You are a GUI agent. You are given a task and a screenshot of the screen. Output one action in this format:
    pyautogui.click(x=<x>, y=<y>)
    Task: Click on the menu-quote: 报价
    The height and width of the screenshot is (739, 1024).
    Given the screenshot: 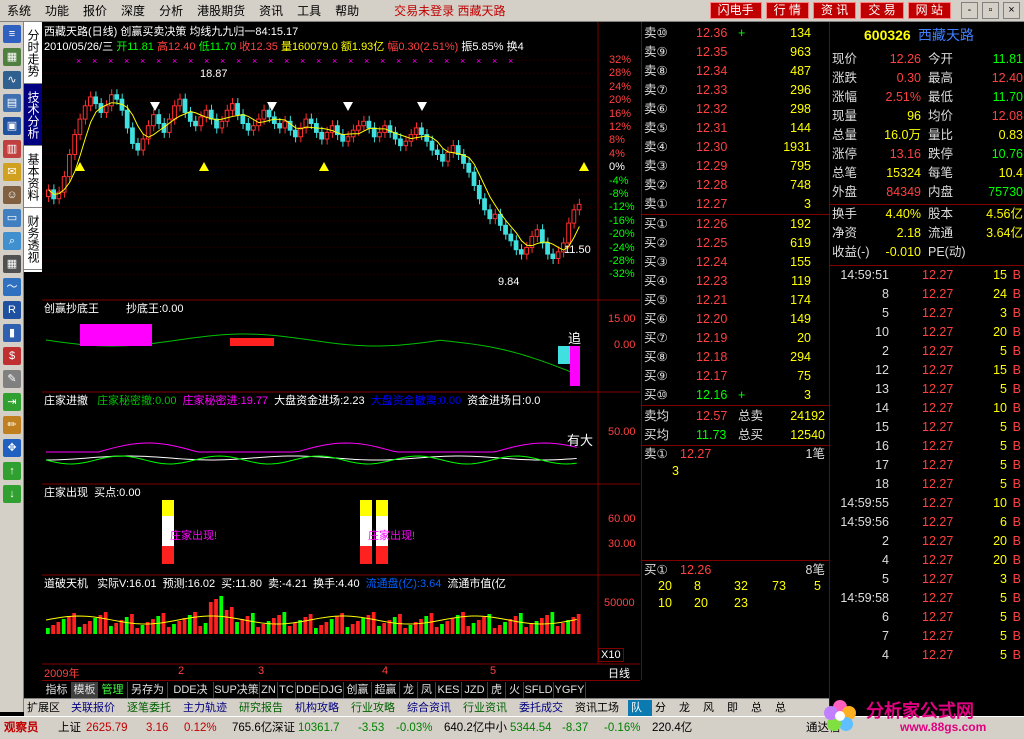 What is the action you would take?
    pyautogui.click(x=95, y=11)
    